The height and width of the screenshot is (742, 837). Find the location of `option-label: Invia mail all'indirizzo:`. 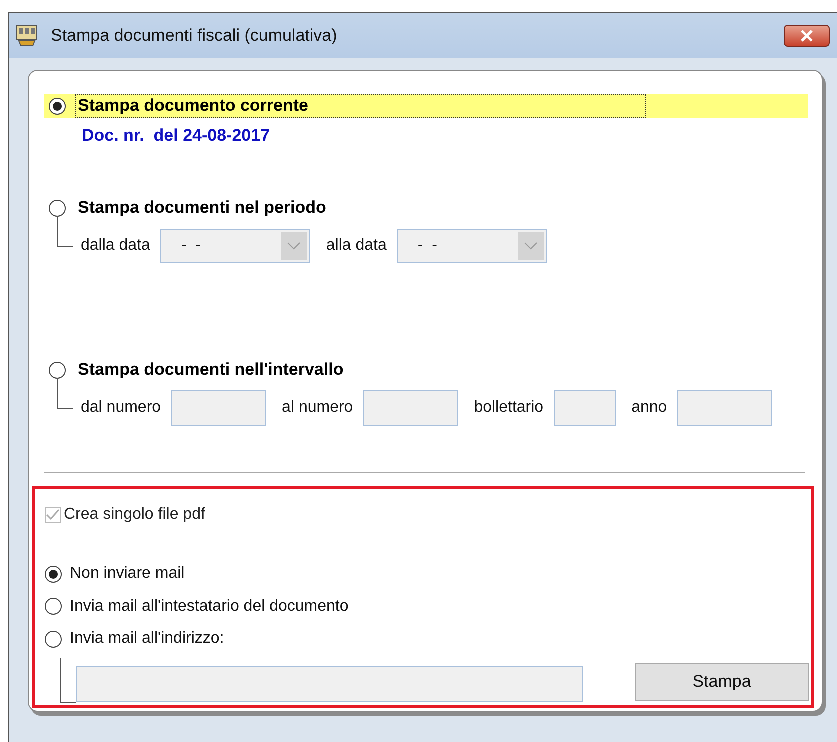

option-label: Invia mail all'indirizzo: is located at coordinates (147, 639).